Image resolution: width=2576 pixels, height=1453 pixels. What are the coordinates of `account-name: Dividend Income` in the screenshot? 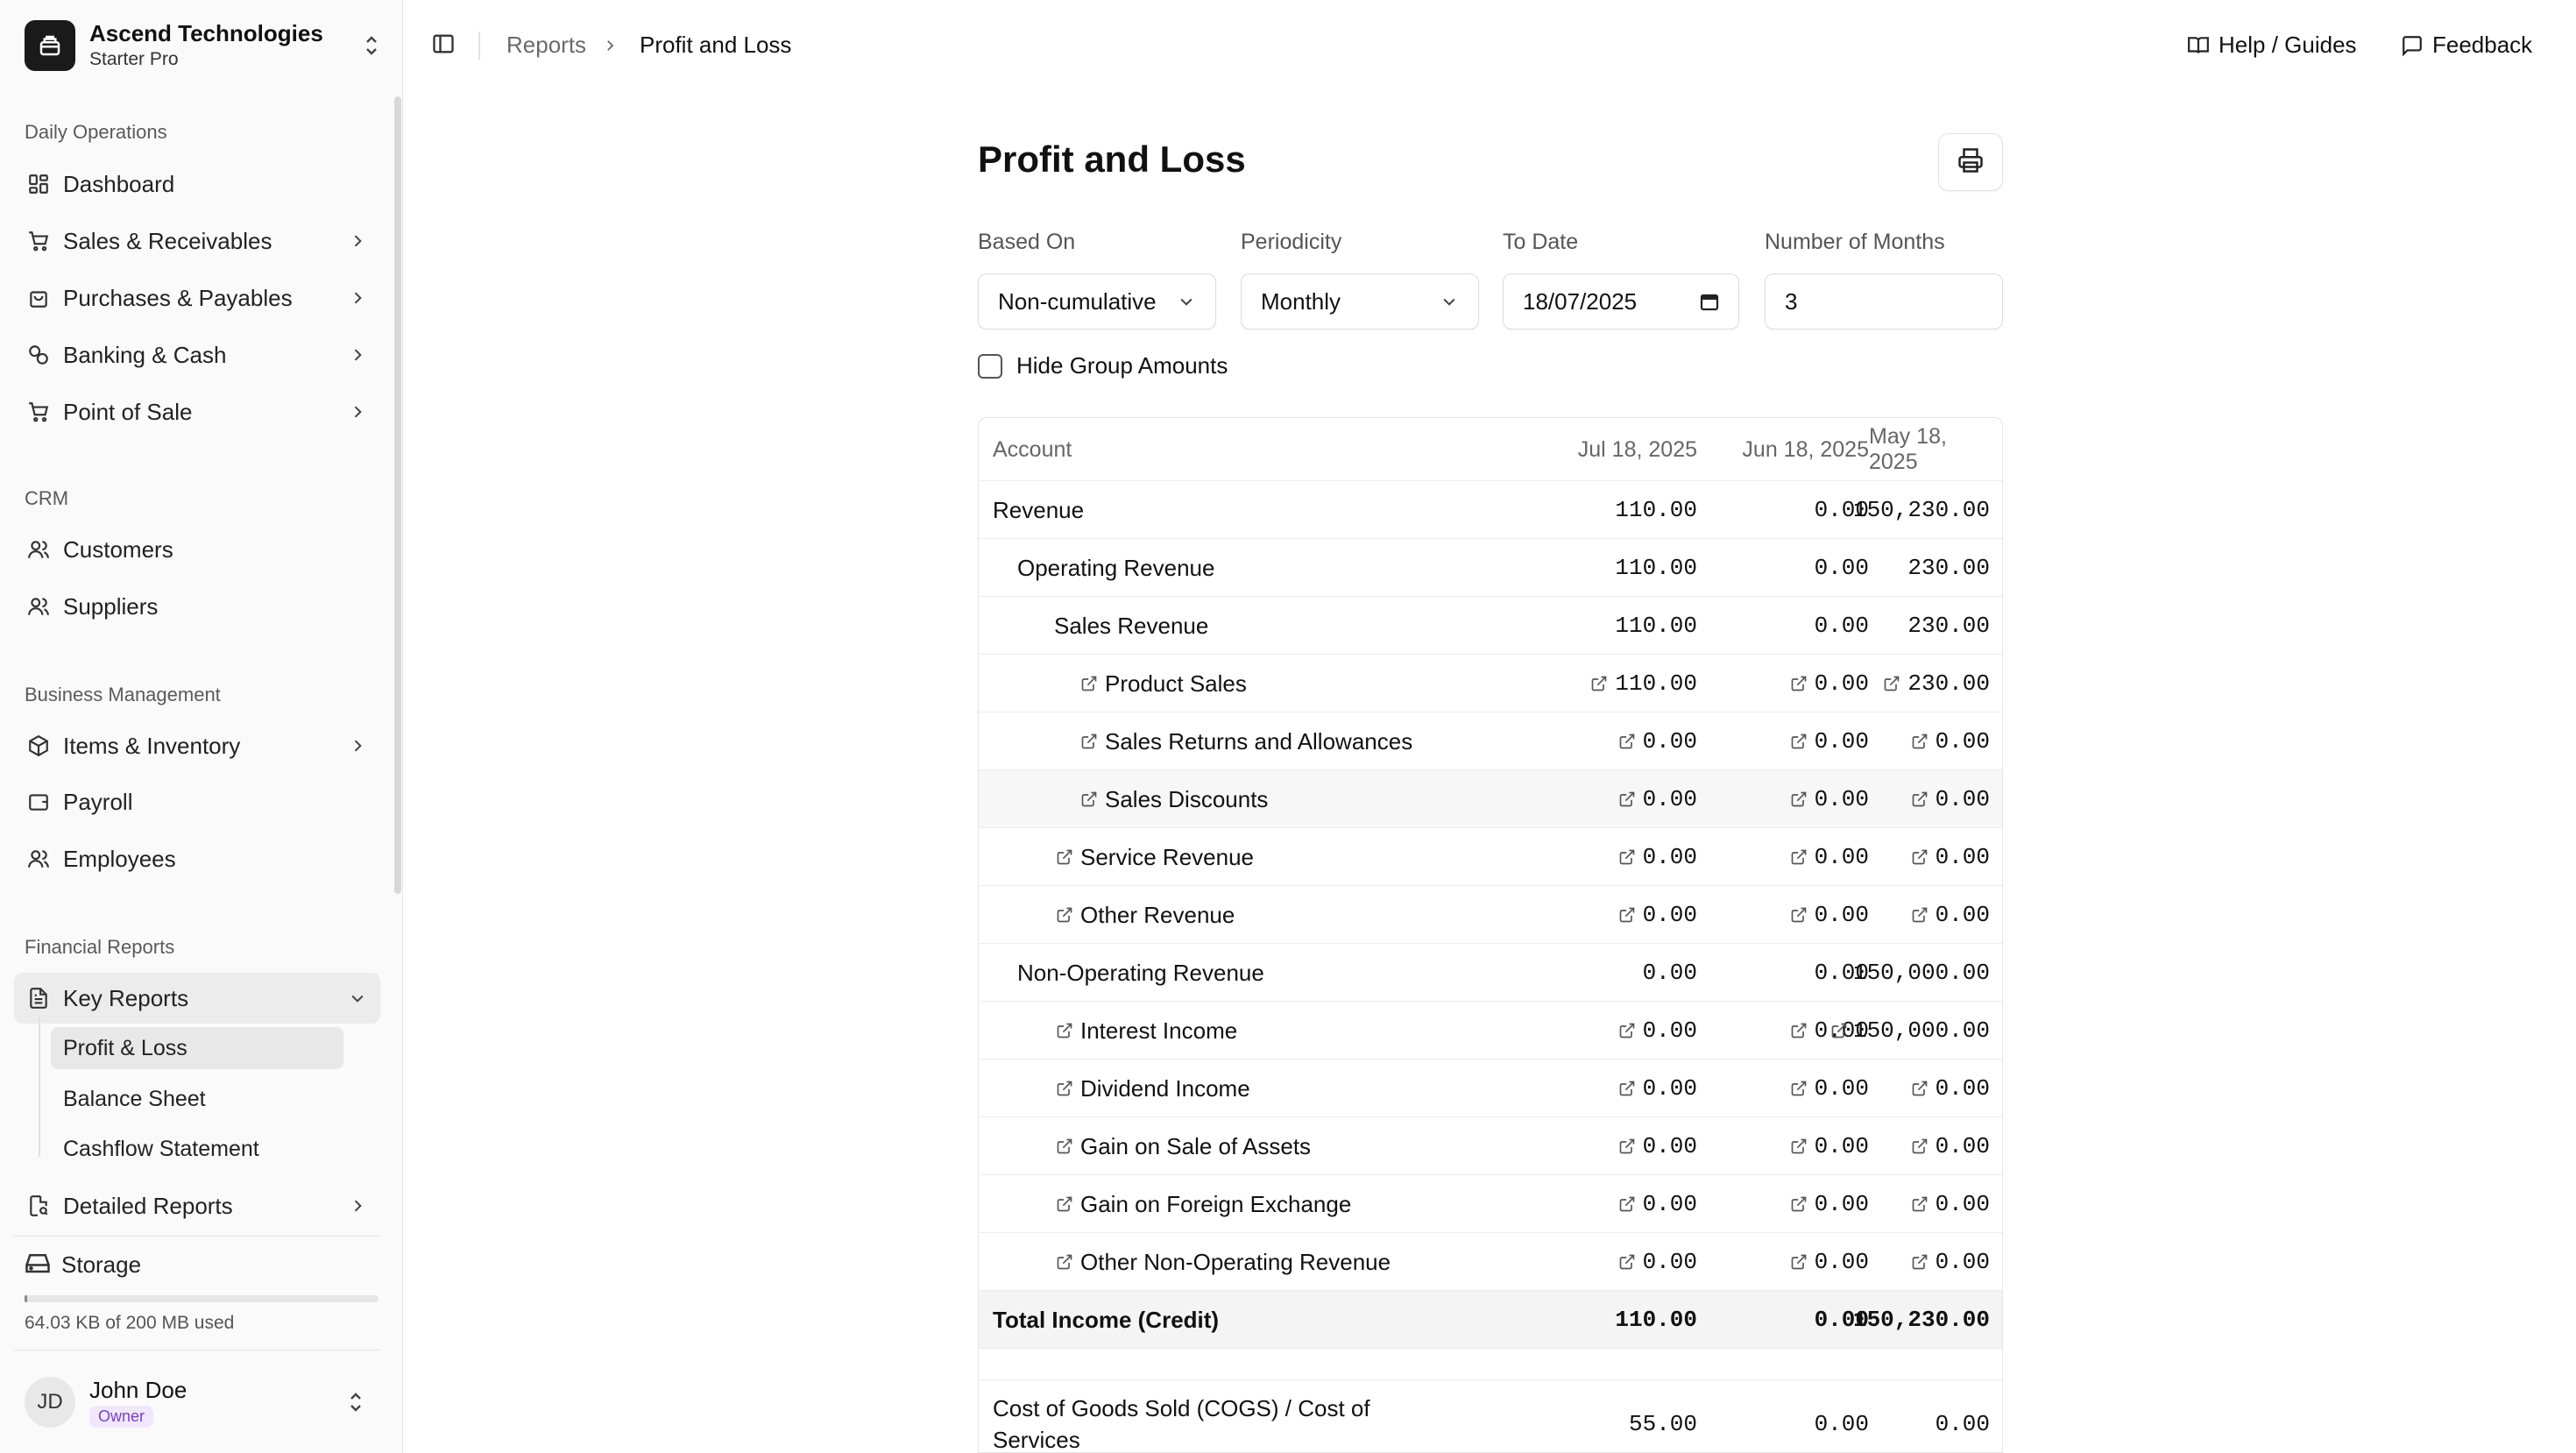 It's located at (1165, 1088).